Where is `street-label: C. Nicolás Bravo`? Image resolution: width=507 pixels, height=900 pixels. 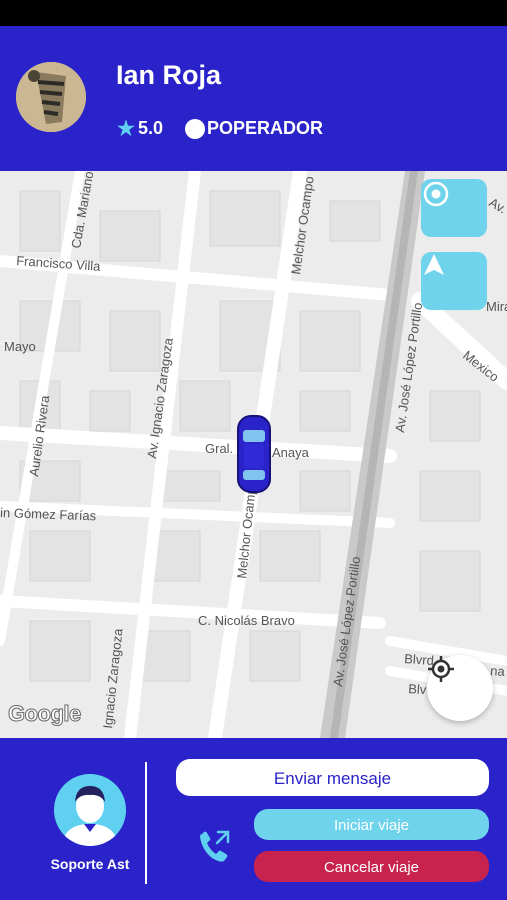 street-label: C. Nicolás Bravo is located at coordinates (246, 620).